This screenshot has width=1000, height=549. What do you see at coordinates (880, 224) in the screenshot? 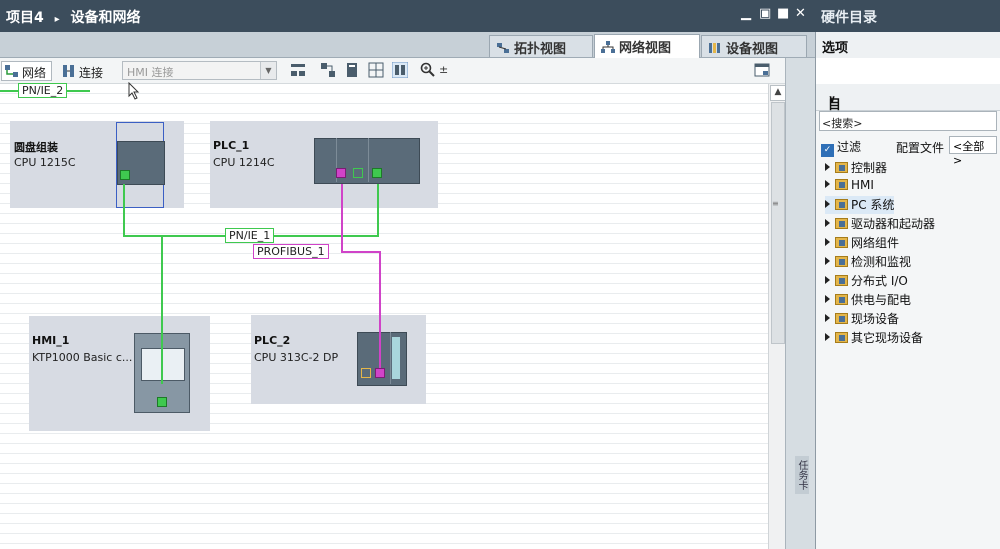
I see `catalog-item-drives: 驱动器和起动器` at bounding box center [880, 224].